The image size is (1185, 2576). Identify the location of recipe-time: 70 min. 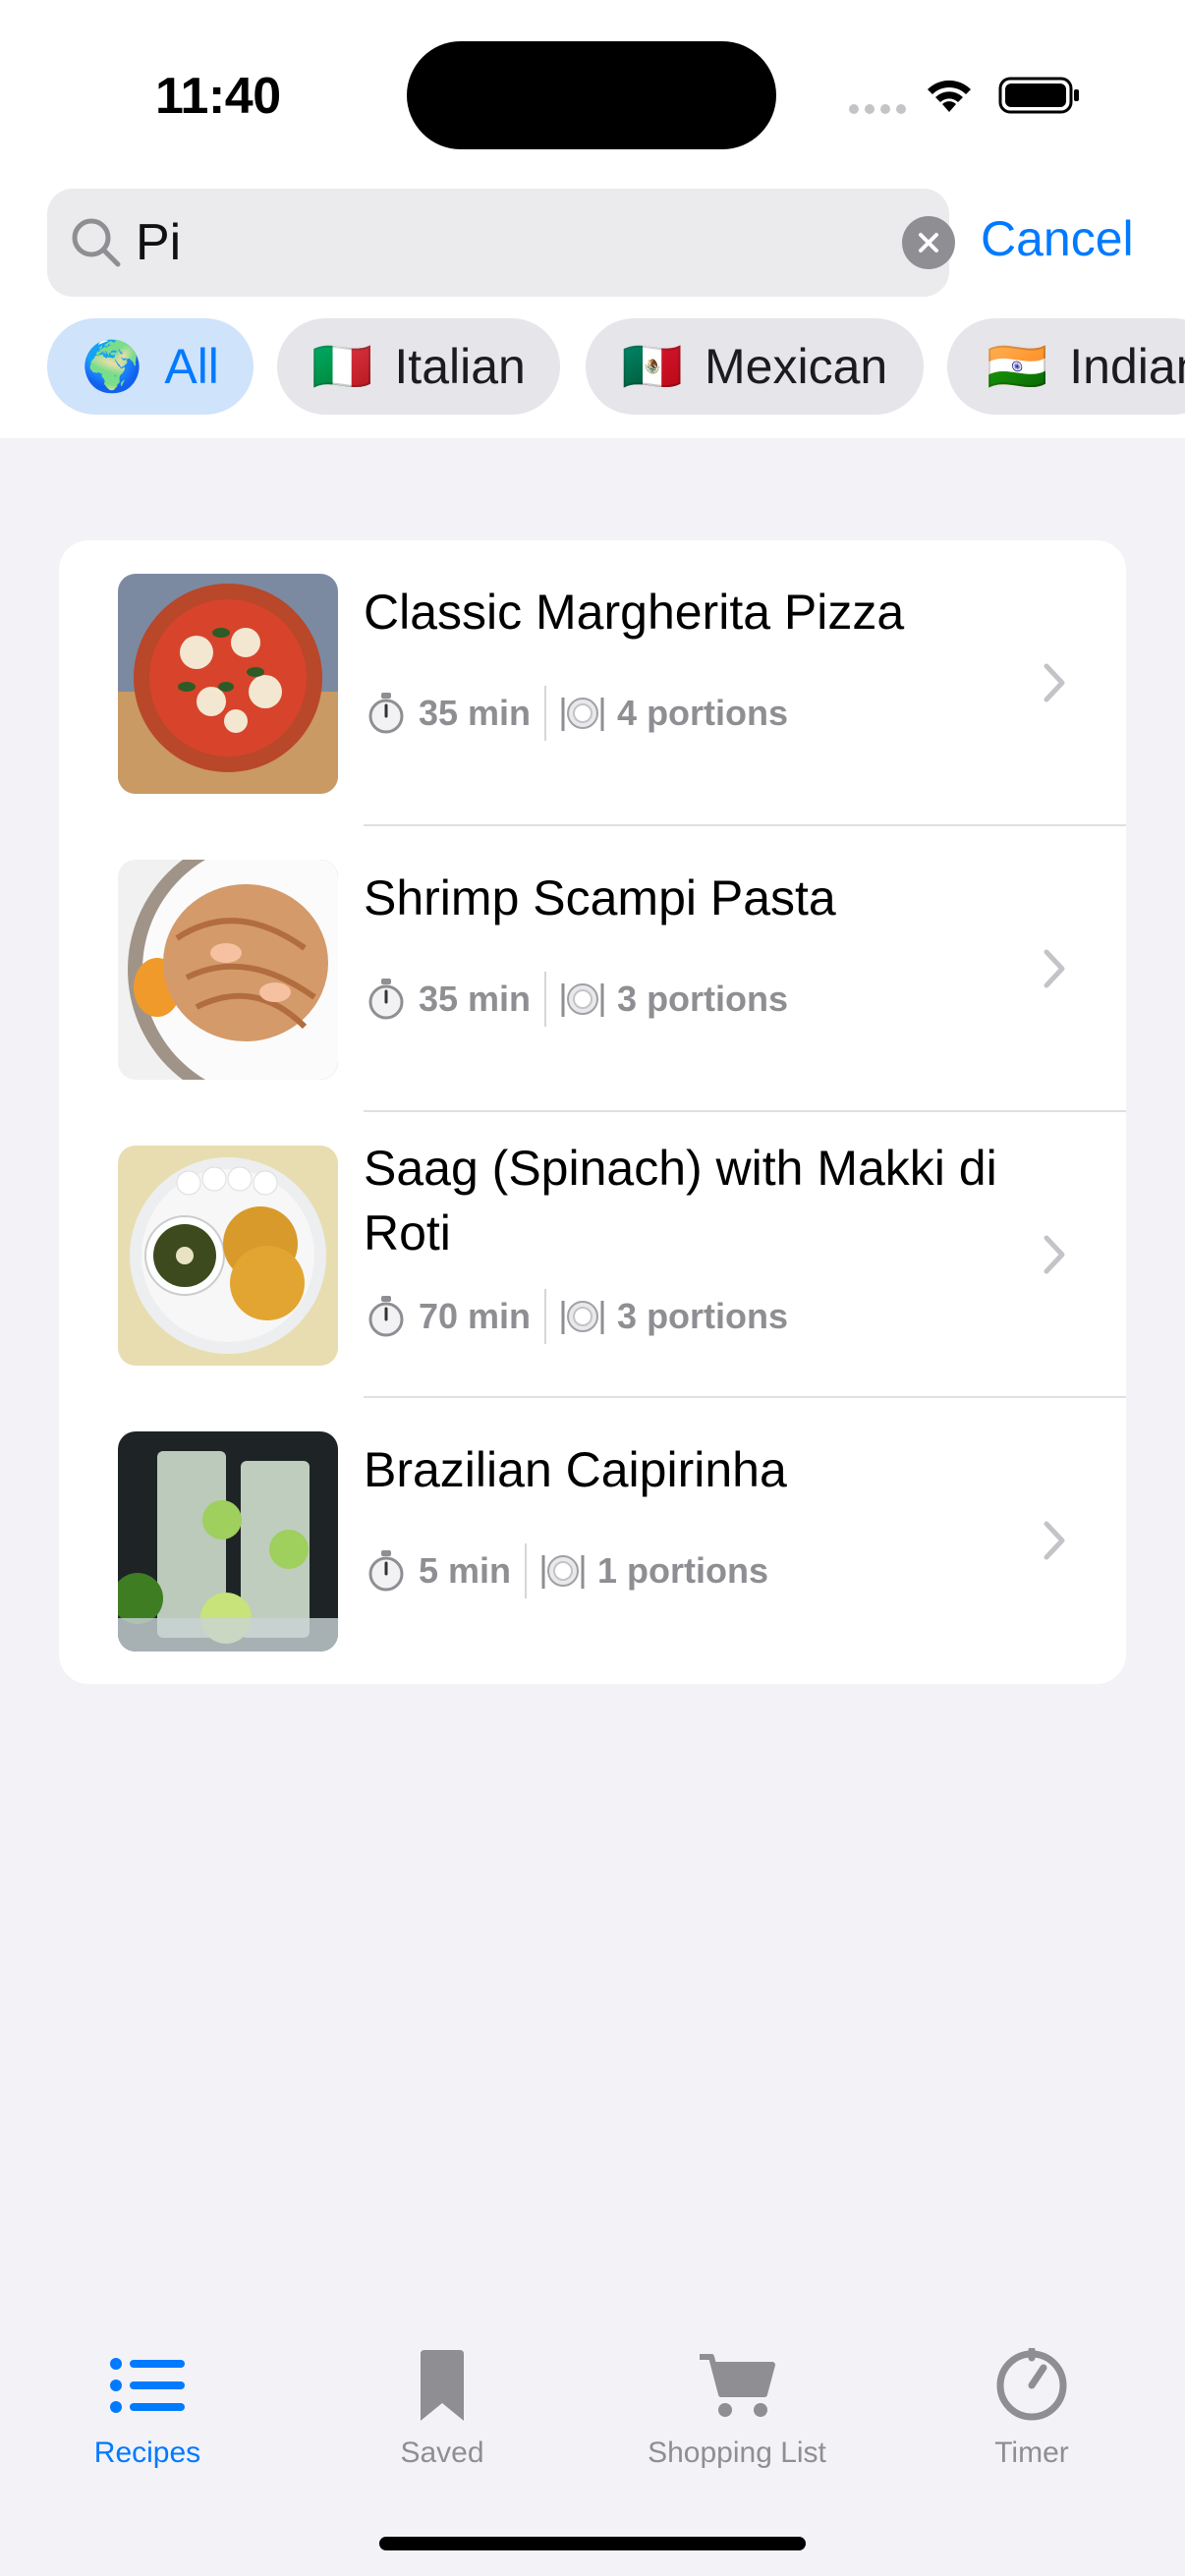
(476, 1316).